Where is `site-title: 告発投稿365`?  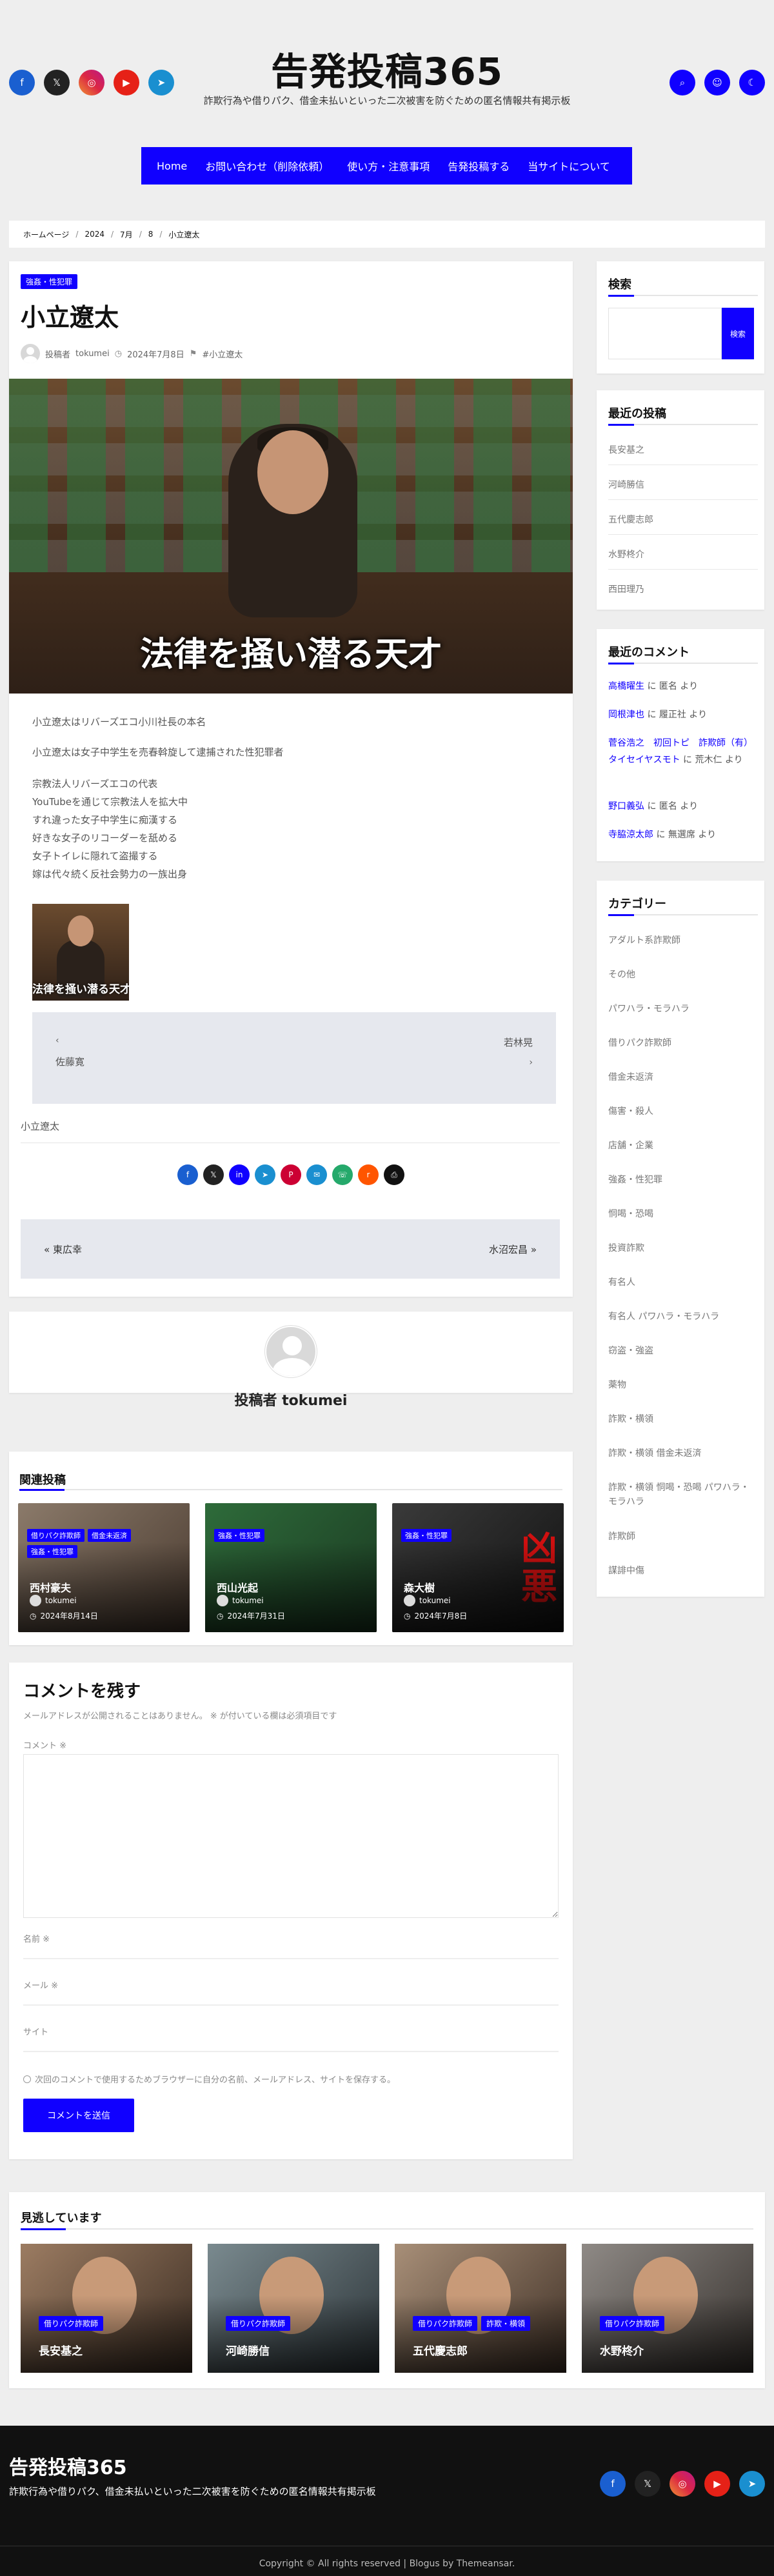
site-title: 告発投稿365 is located at coordinates (387, 68).